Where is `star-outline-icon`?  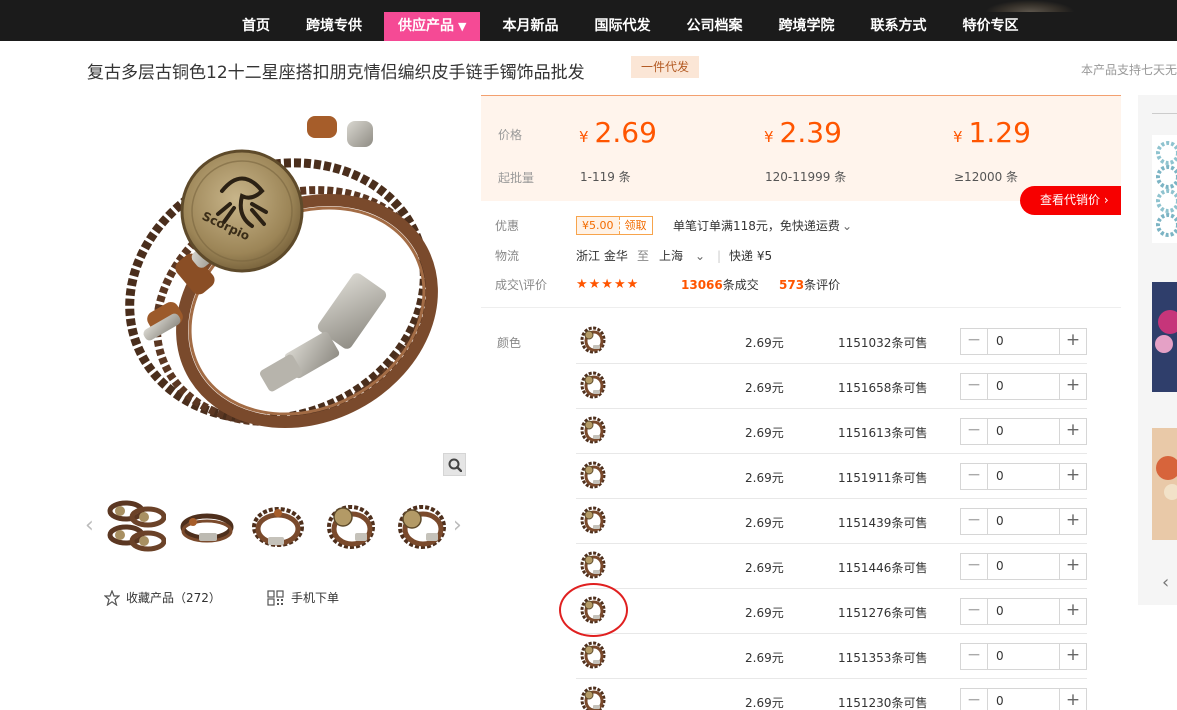
star-outline-icon is located at coordinates (112, 597).